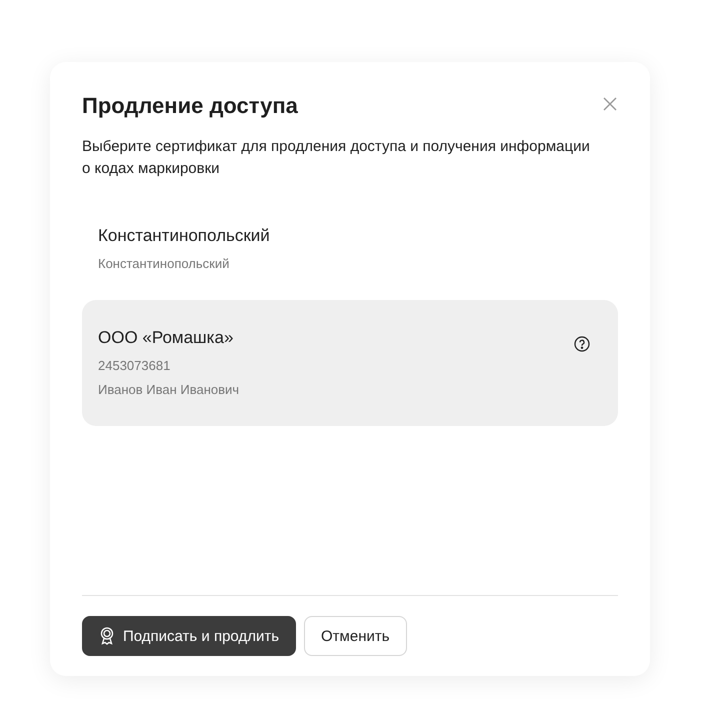 Image resolution: width=715 pixels, height=728 pixels. What do you see at coordinates (184, 236) in the screenshot?
I see `certificate-name: Константинопольский` at bounding box center [184, 236].